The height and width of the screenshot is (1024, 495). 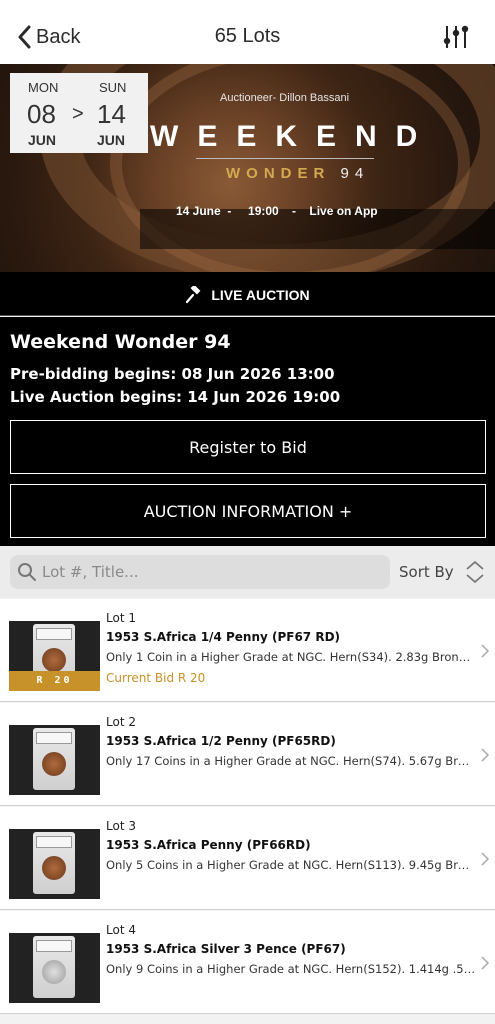 I want to click on start-date: 08, so click(x=41, y=114).